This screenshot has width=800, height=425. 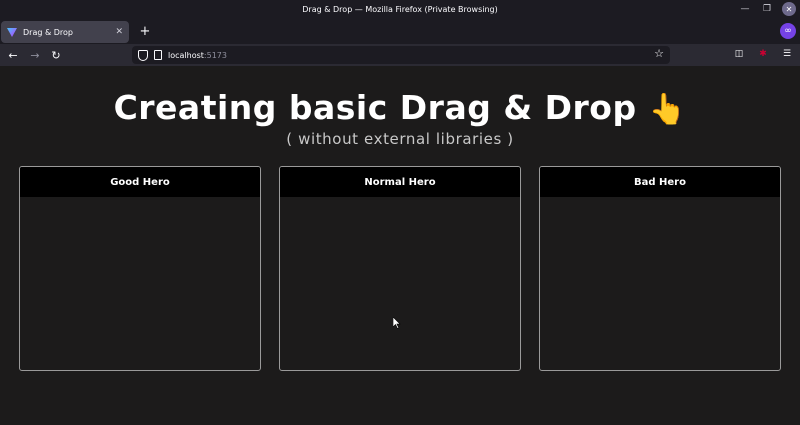 What do you see at coordinates (660, 182) in the screenshot?
I see `column-header-bad-hero: Bad Hero` at bounding box center [660, 182].